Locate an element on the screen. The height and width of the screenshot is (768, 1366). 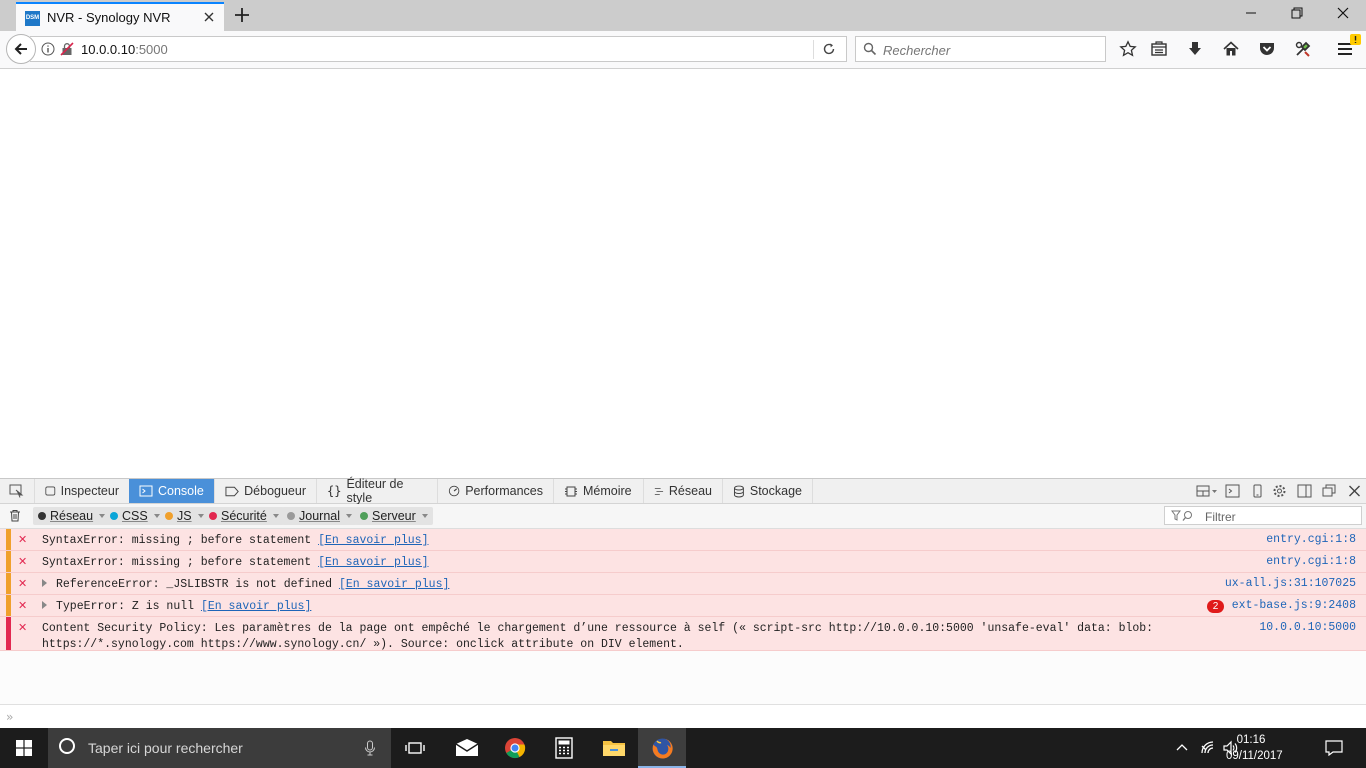
scratchpad-icon is located at coordinates (1232, 491).